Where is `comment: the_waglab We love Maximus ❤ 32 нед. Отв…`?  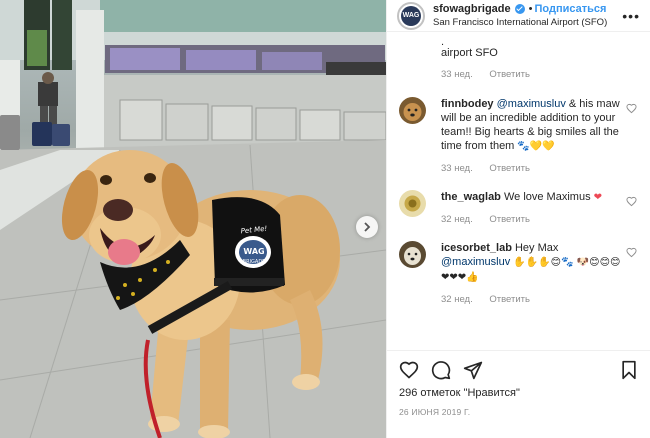 comment: the_waglab We love Maximus ❤ 32 нед. Отв… is located at coordinates (518, 208).